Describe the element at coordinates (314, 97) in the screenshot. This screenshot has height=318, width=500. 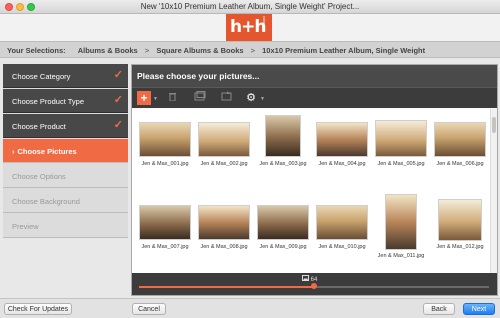
I see `picture-toolbar: + ▼ ⚙ ▼` at that location.